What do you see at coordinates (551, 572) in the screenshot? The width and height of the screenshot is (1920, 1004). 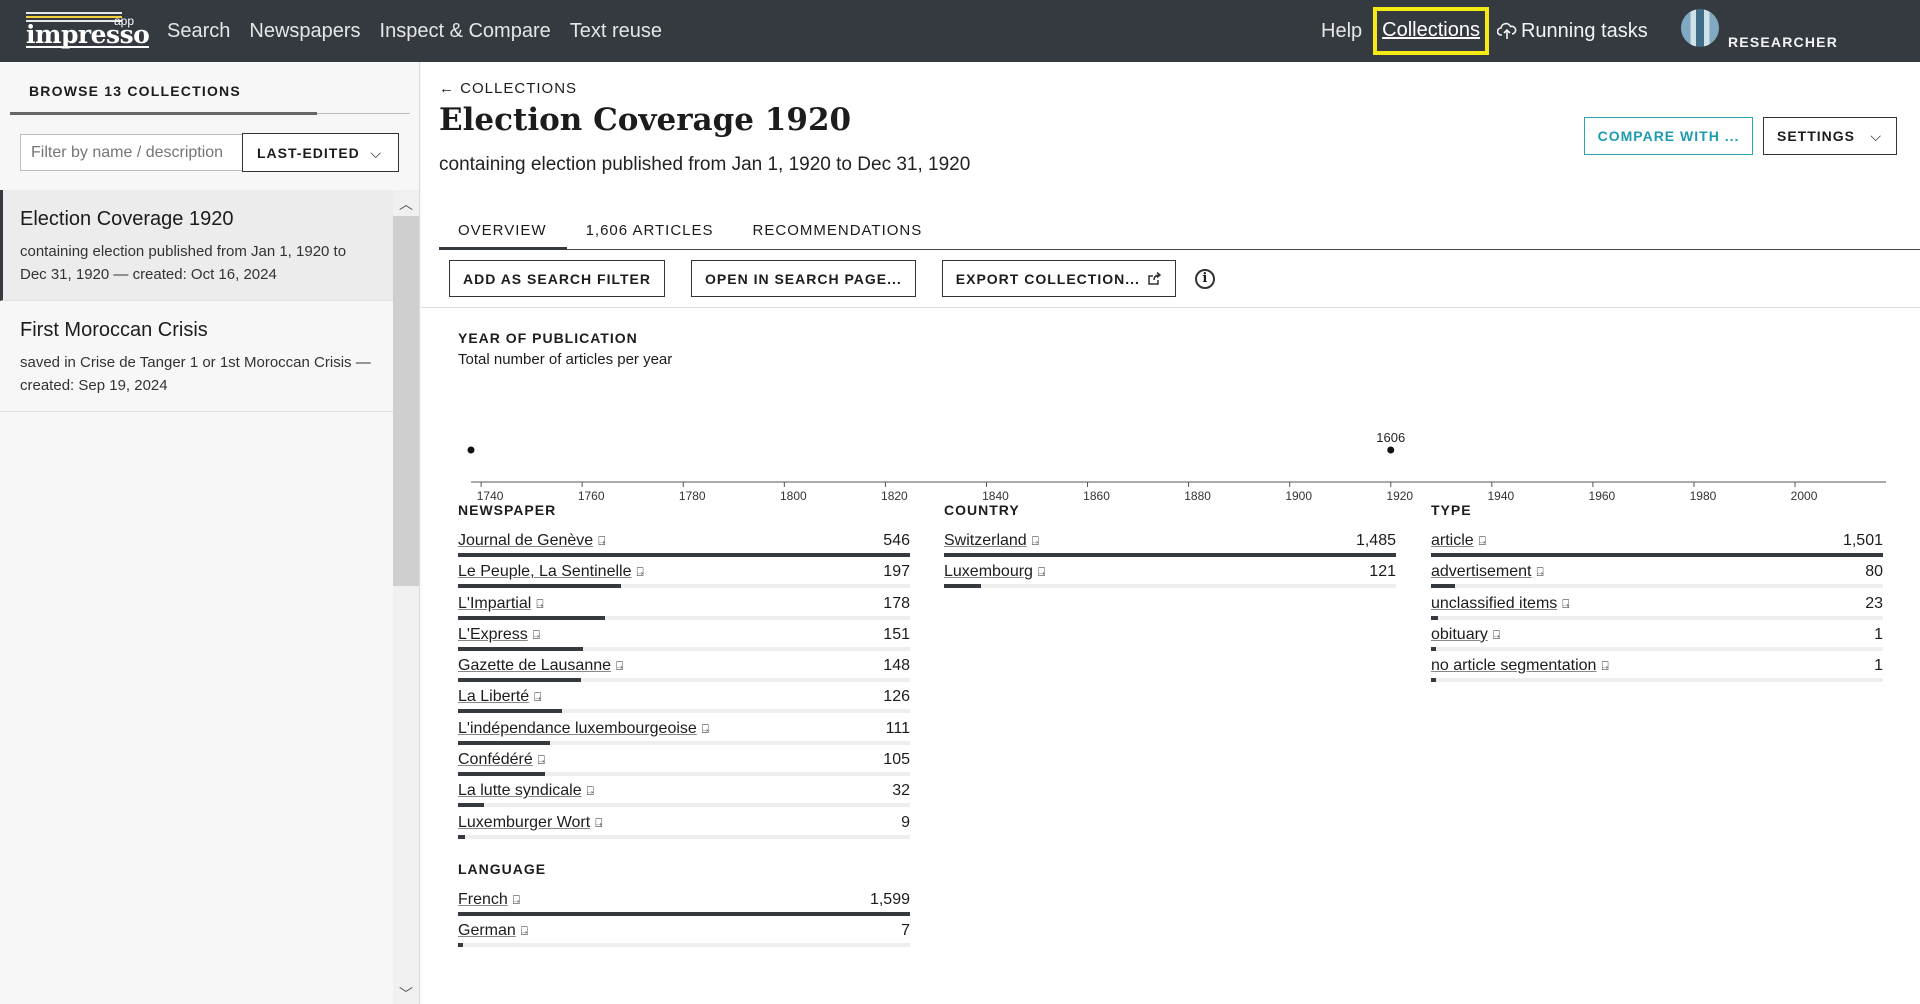 I see `facet-label: Le Peuple, La Sentinelle ⍈` at bounding box center [551, 572].